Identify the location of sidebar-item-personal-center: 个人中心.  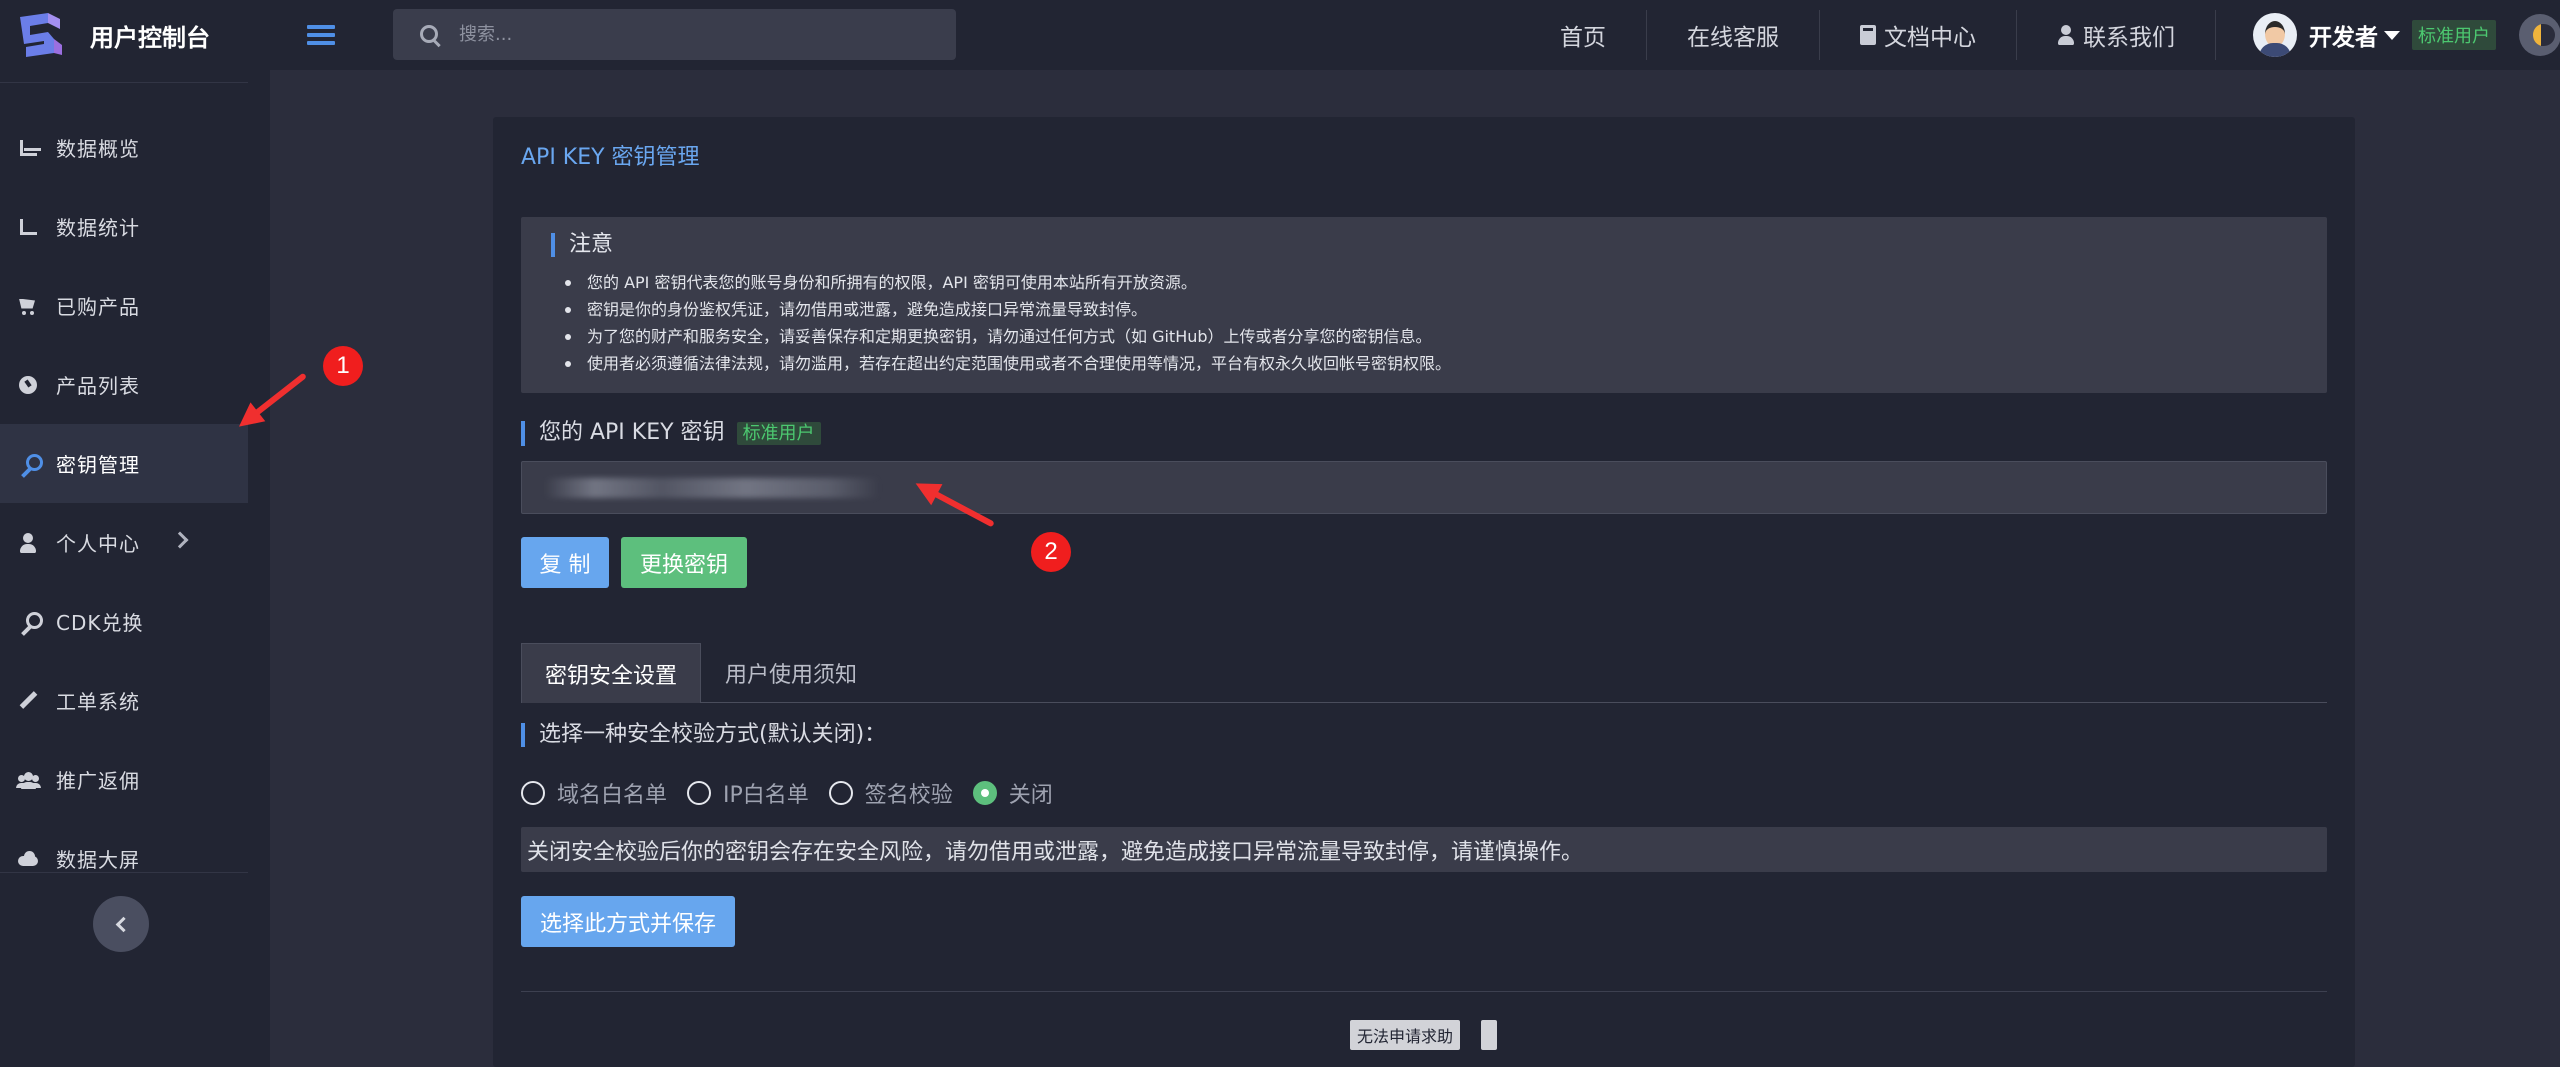
(124, 542).